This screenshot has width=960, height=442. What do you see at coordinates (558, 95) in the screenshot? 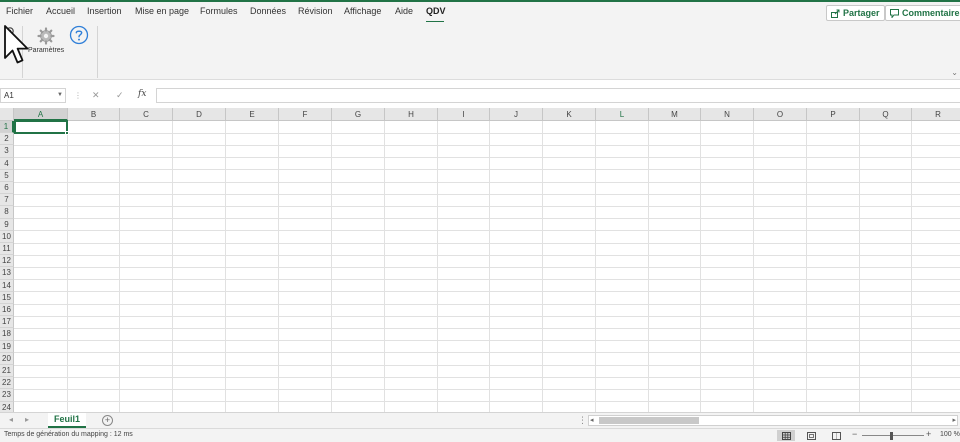
I see `formula-input` at bounding box center [558, 95].